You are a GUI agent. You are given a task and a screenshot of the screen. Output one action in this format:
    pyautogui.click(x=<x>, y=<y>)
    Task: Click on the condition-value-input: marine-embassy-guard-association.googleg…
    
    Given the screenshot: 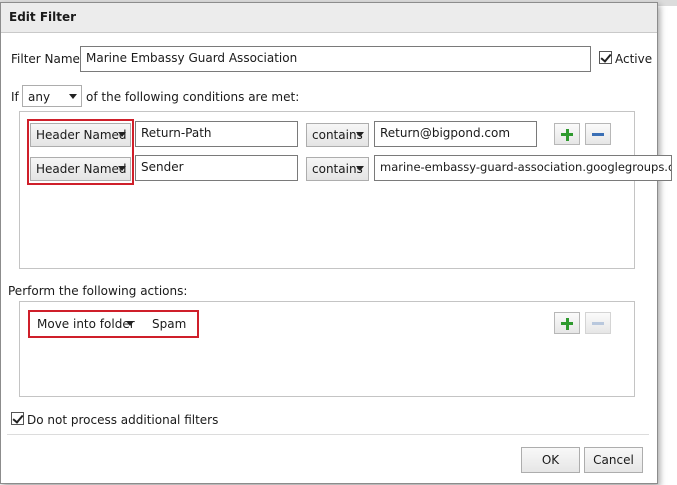 What is the action you would take?
    pyautogui.click(x=523, y=168)
    